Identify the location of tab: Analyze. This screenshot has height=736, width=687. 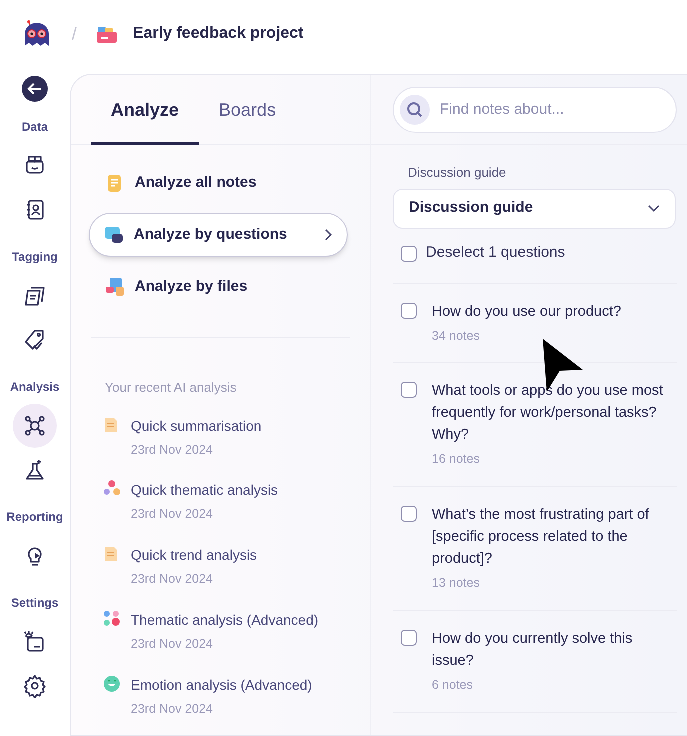
(145, 110).